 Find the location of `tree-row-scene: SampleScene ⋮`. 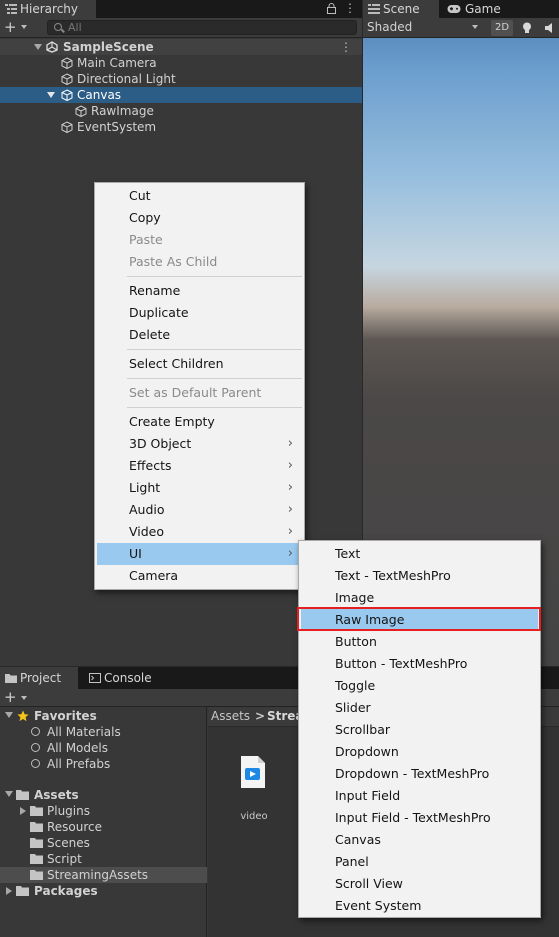

tree-row-scene: SampleScene ⋮ is located at coordinates (181, 47).